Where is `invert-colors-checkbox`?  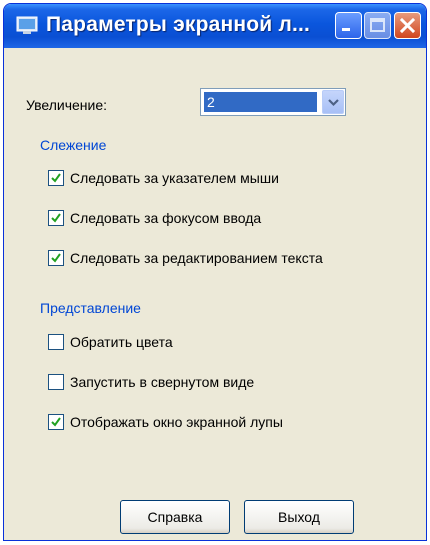 invert-colors-checkbox is located at coordinates (56, 342).